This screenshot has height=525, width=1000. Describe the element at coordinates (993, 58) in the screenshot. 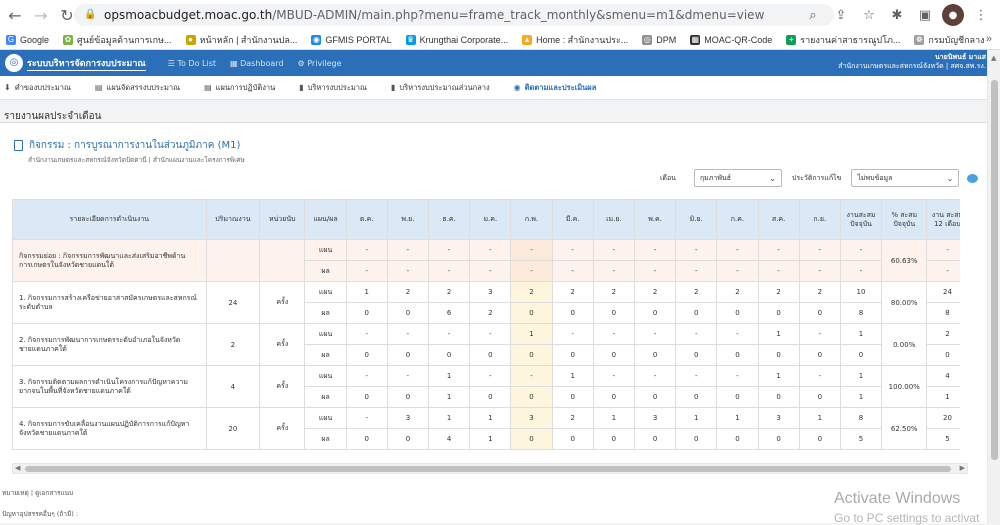

I see `scroll-up-icon: ▲` at that location.